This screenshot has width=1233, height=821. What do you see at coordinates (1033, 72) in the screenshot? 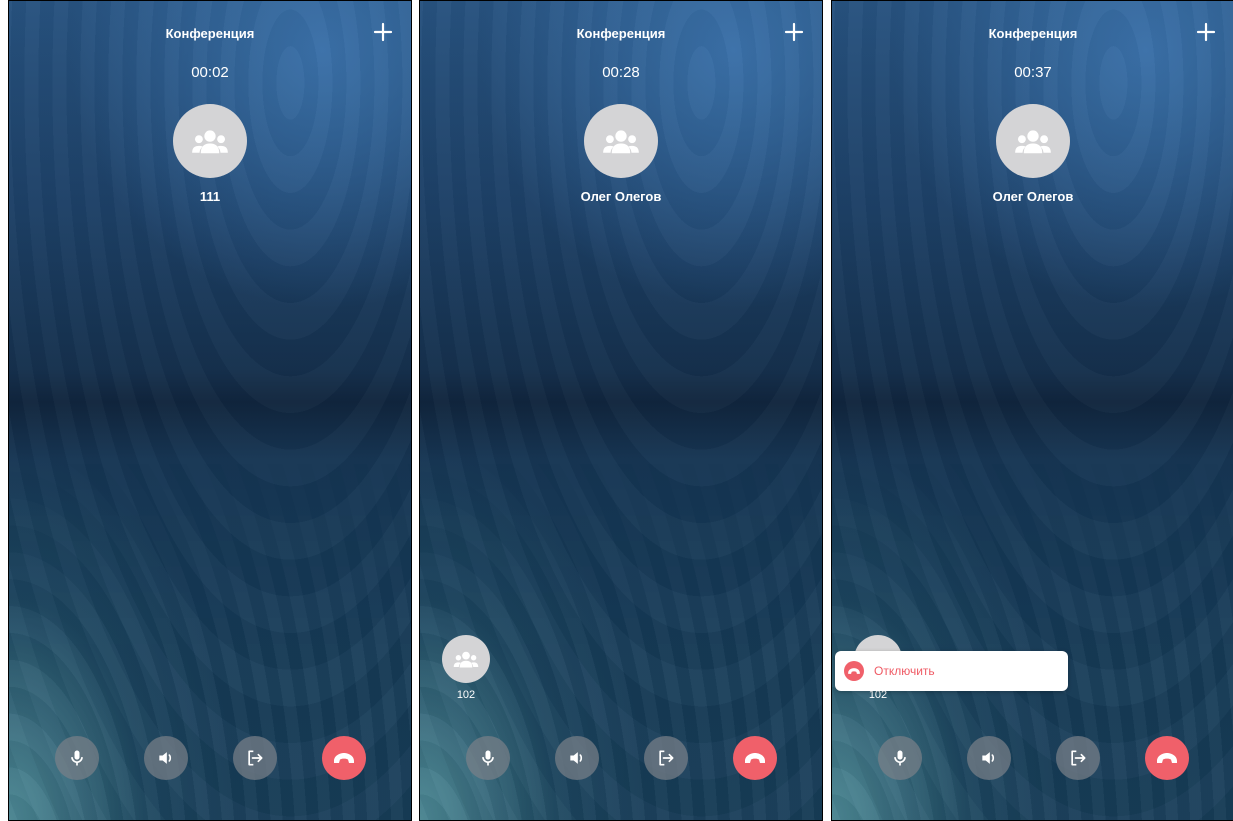
I see `call-timer: 00:37` at bounding box center [1033, 72].